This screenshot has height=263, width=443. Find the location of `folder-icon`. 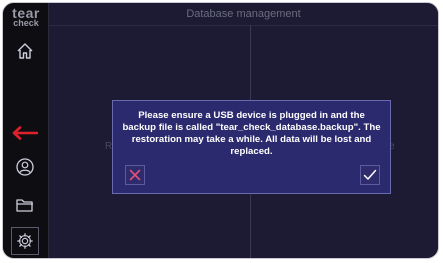

folder-icon is located at coordinates (25, 205).